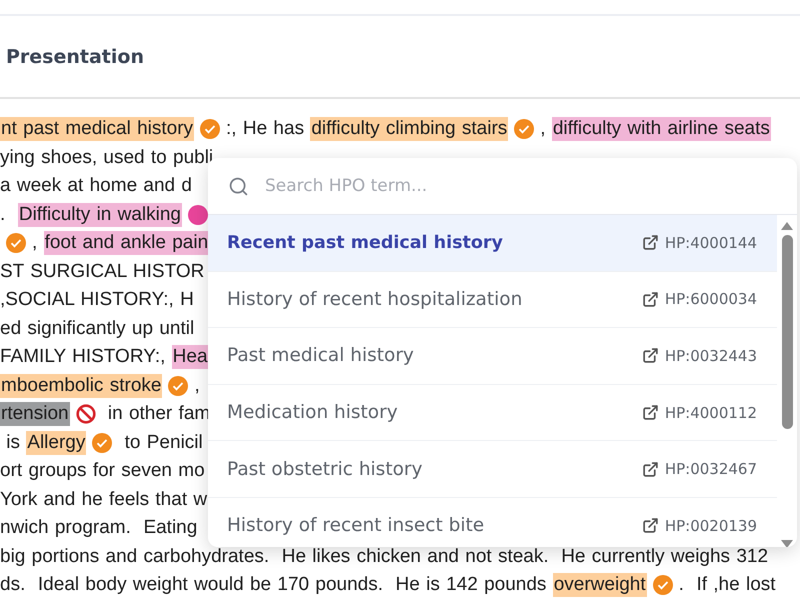  I want to click on dot-icon, so click(198, 214).